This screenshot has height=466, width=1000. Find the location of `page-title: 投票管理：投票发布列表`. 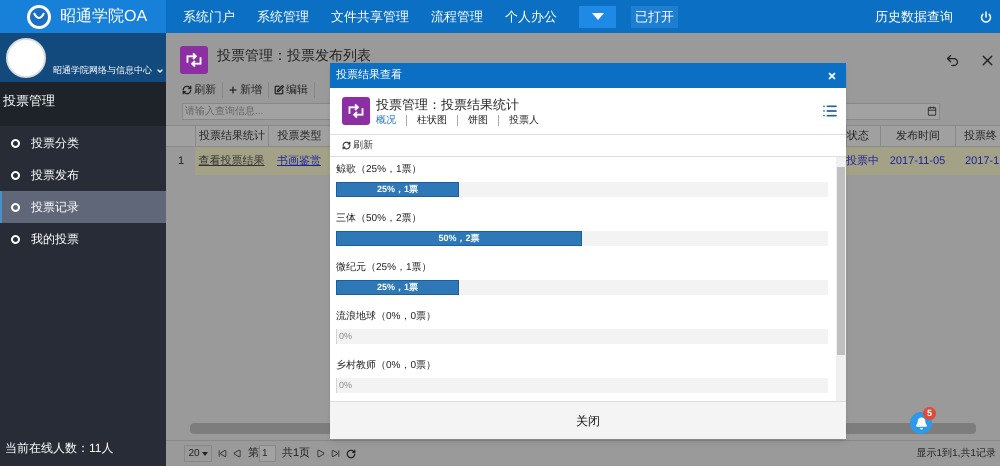

page-title: 投票管理：投票发布列表 is located at coordinates (294, 55).